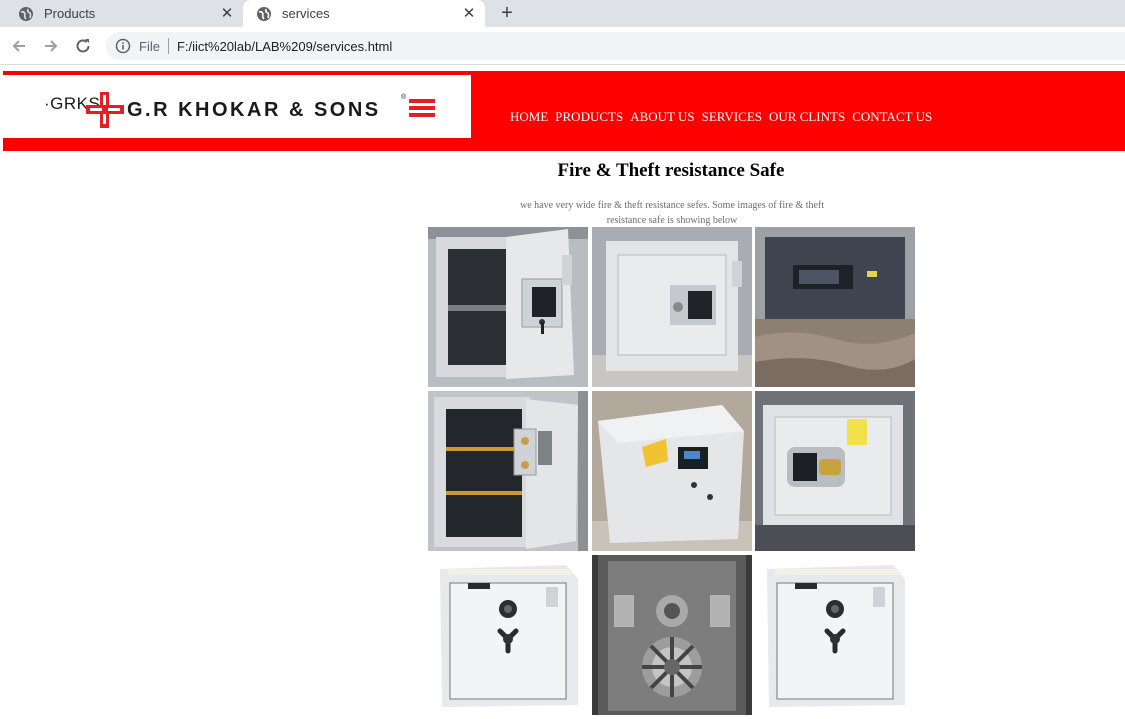 The image size is (1125, 719). I want to click on registered-mark: ®, so click(404, 97).